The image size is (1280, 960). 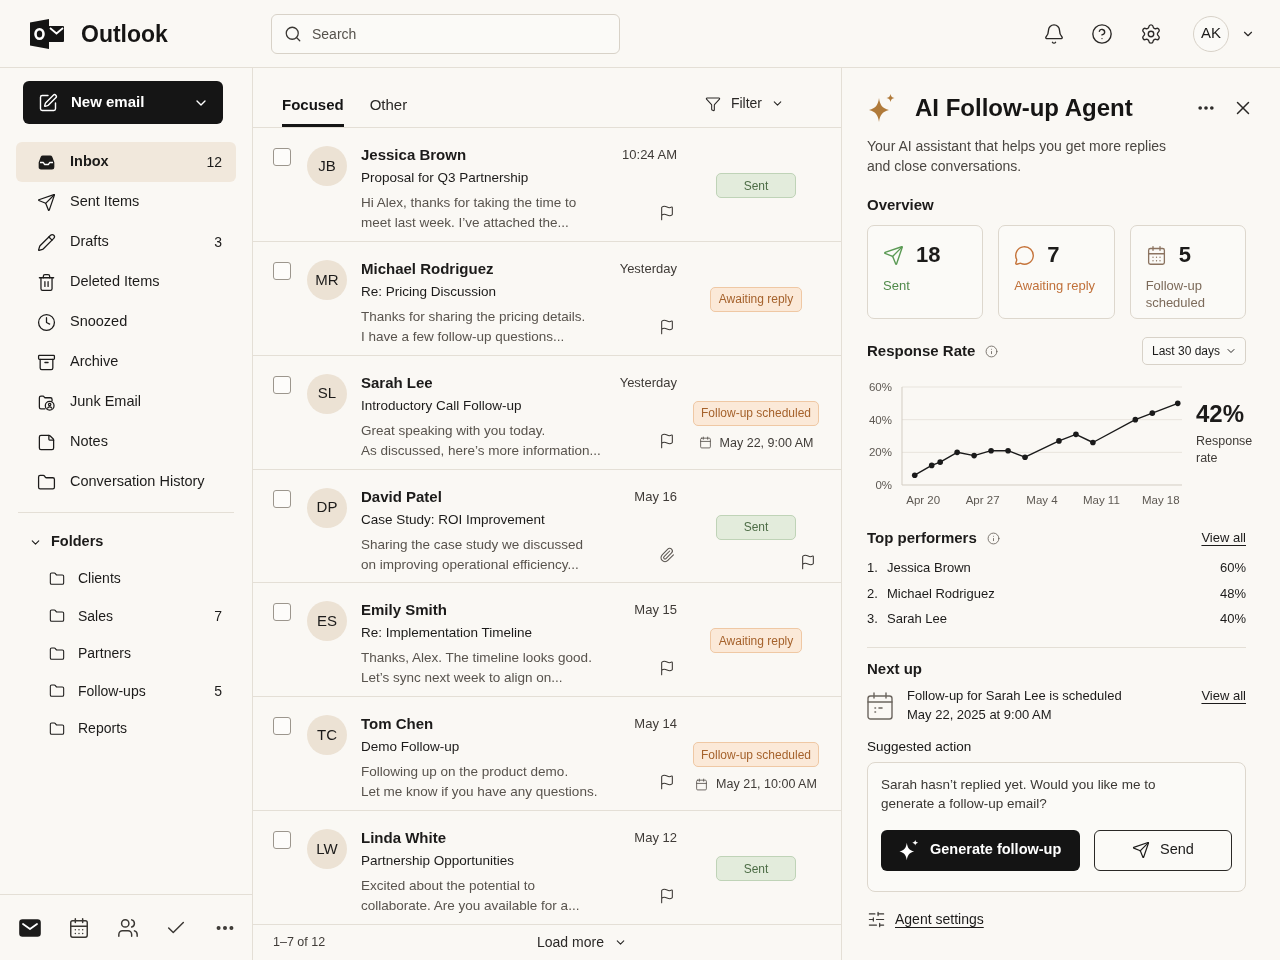 I want to click on mailbox-tab: Other, so click(x=388, y=111).